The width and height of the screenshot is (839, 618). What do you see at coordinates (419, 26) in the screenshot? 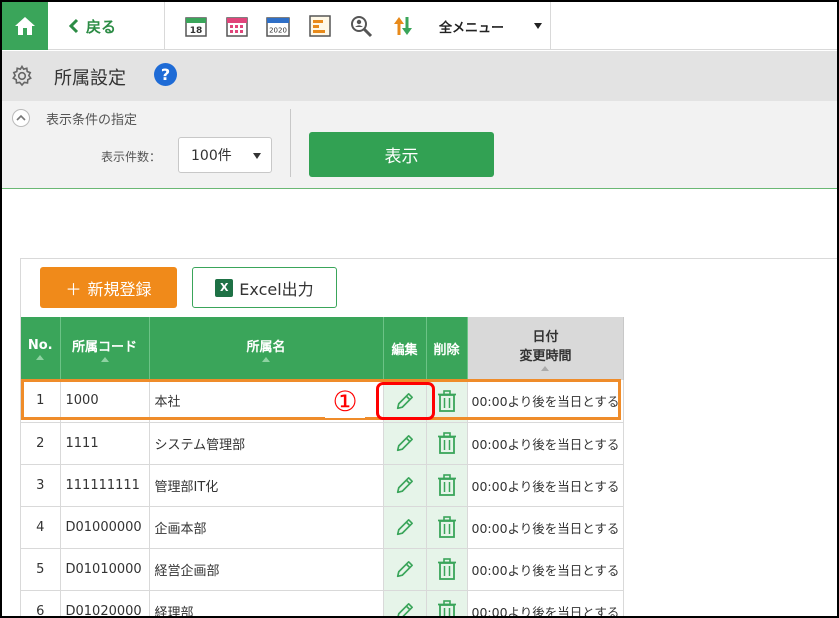
I see `top-bar: 戻る 18 2020 全メニュー` at bounding box center [419, 26].